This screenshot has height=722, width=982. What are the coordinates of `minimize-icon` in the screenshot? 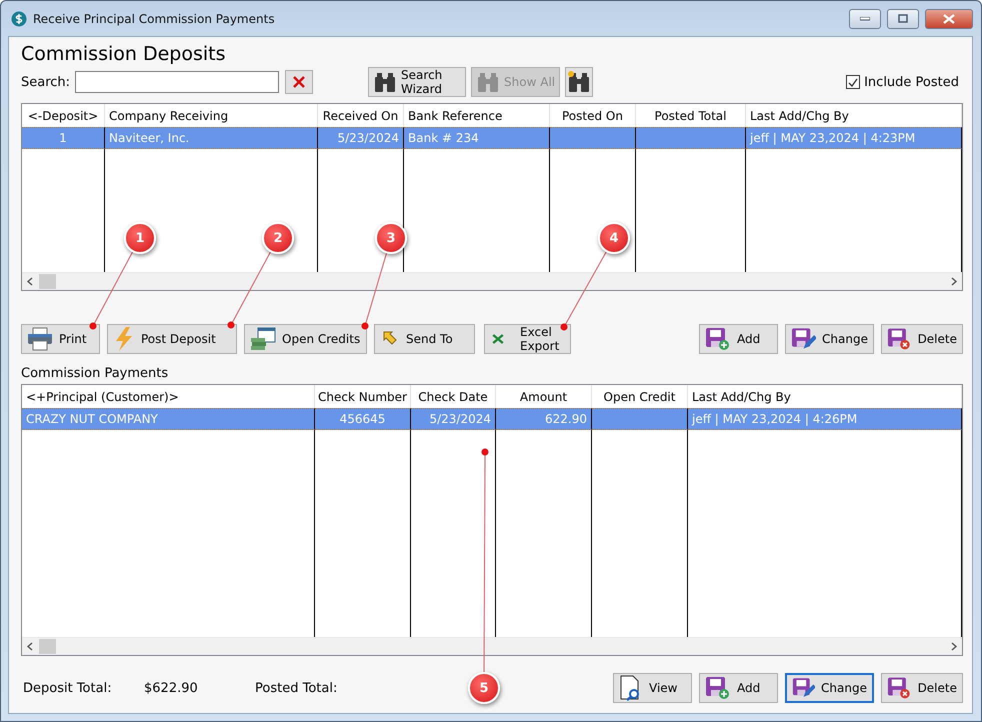 It's located at (865, 18).